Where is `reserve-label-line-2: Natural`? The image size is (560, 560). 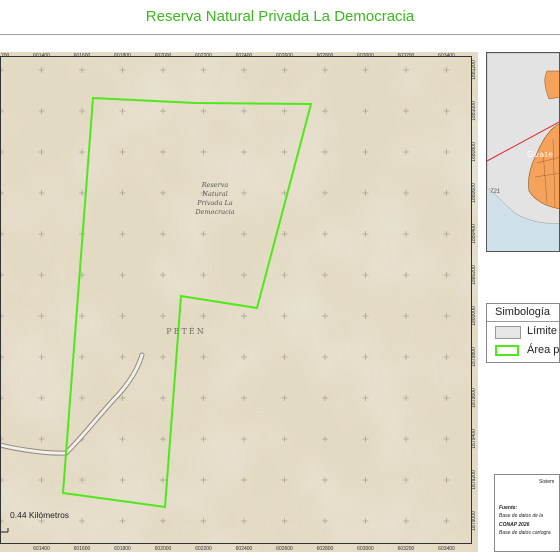 reserve-label-line-2: Natural is located at coordinates (214, 194).